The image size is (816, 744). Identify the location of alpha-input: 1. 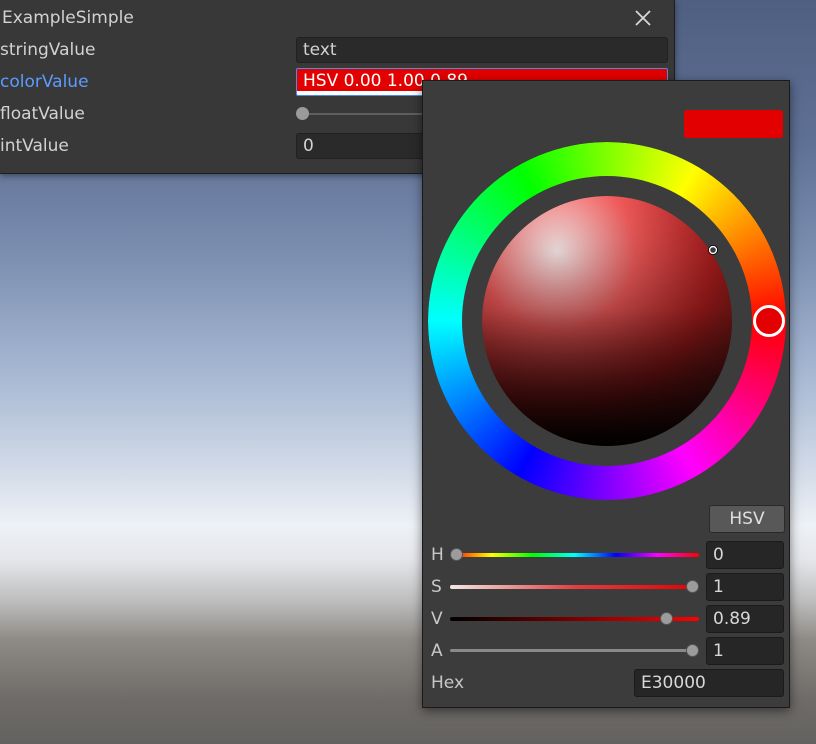
(745, 651).